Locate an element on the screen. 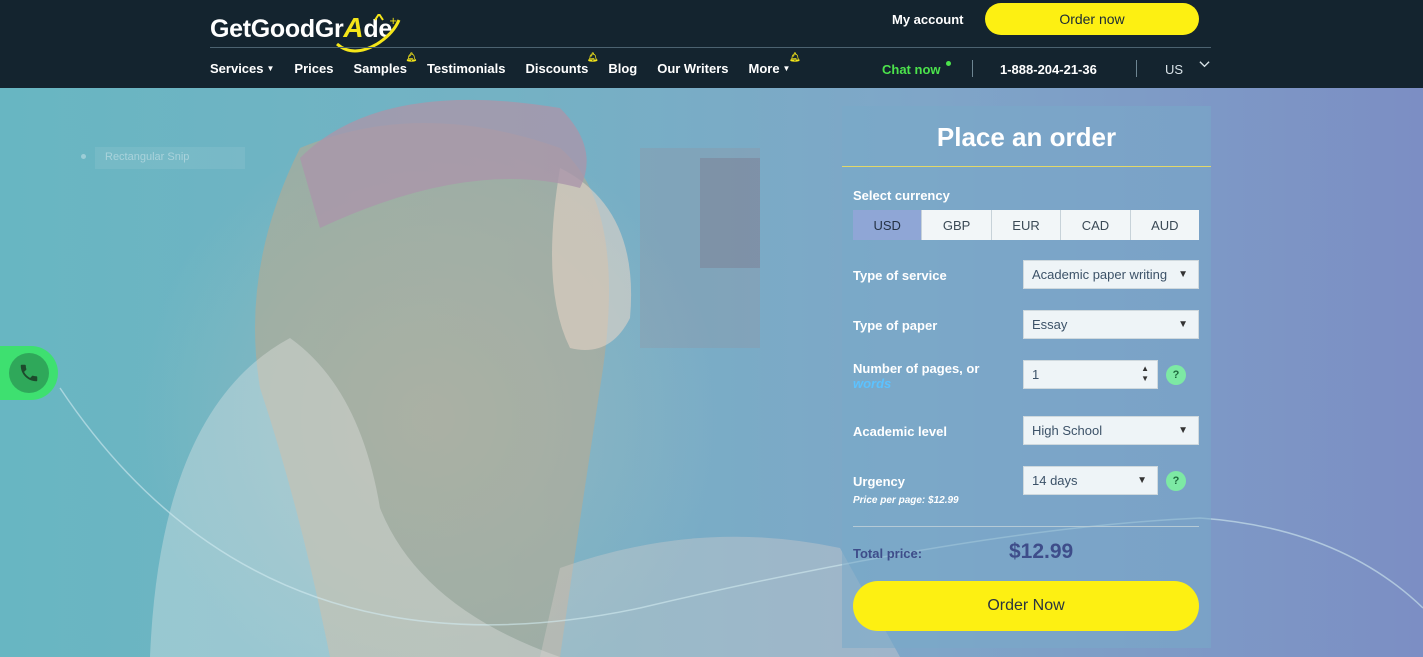 This screenshot has height=657, width=1423. pages-label: Number of pages, or is located at coordinates (916, 368).